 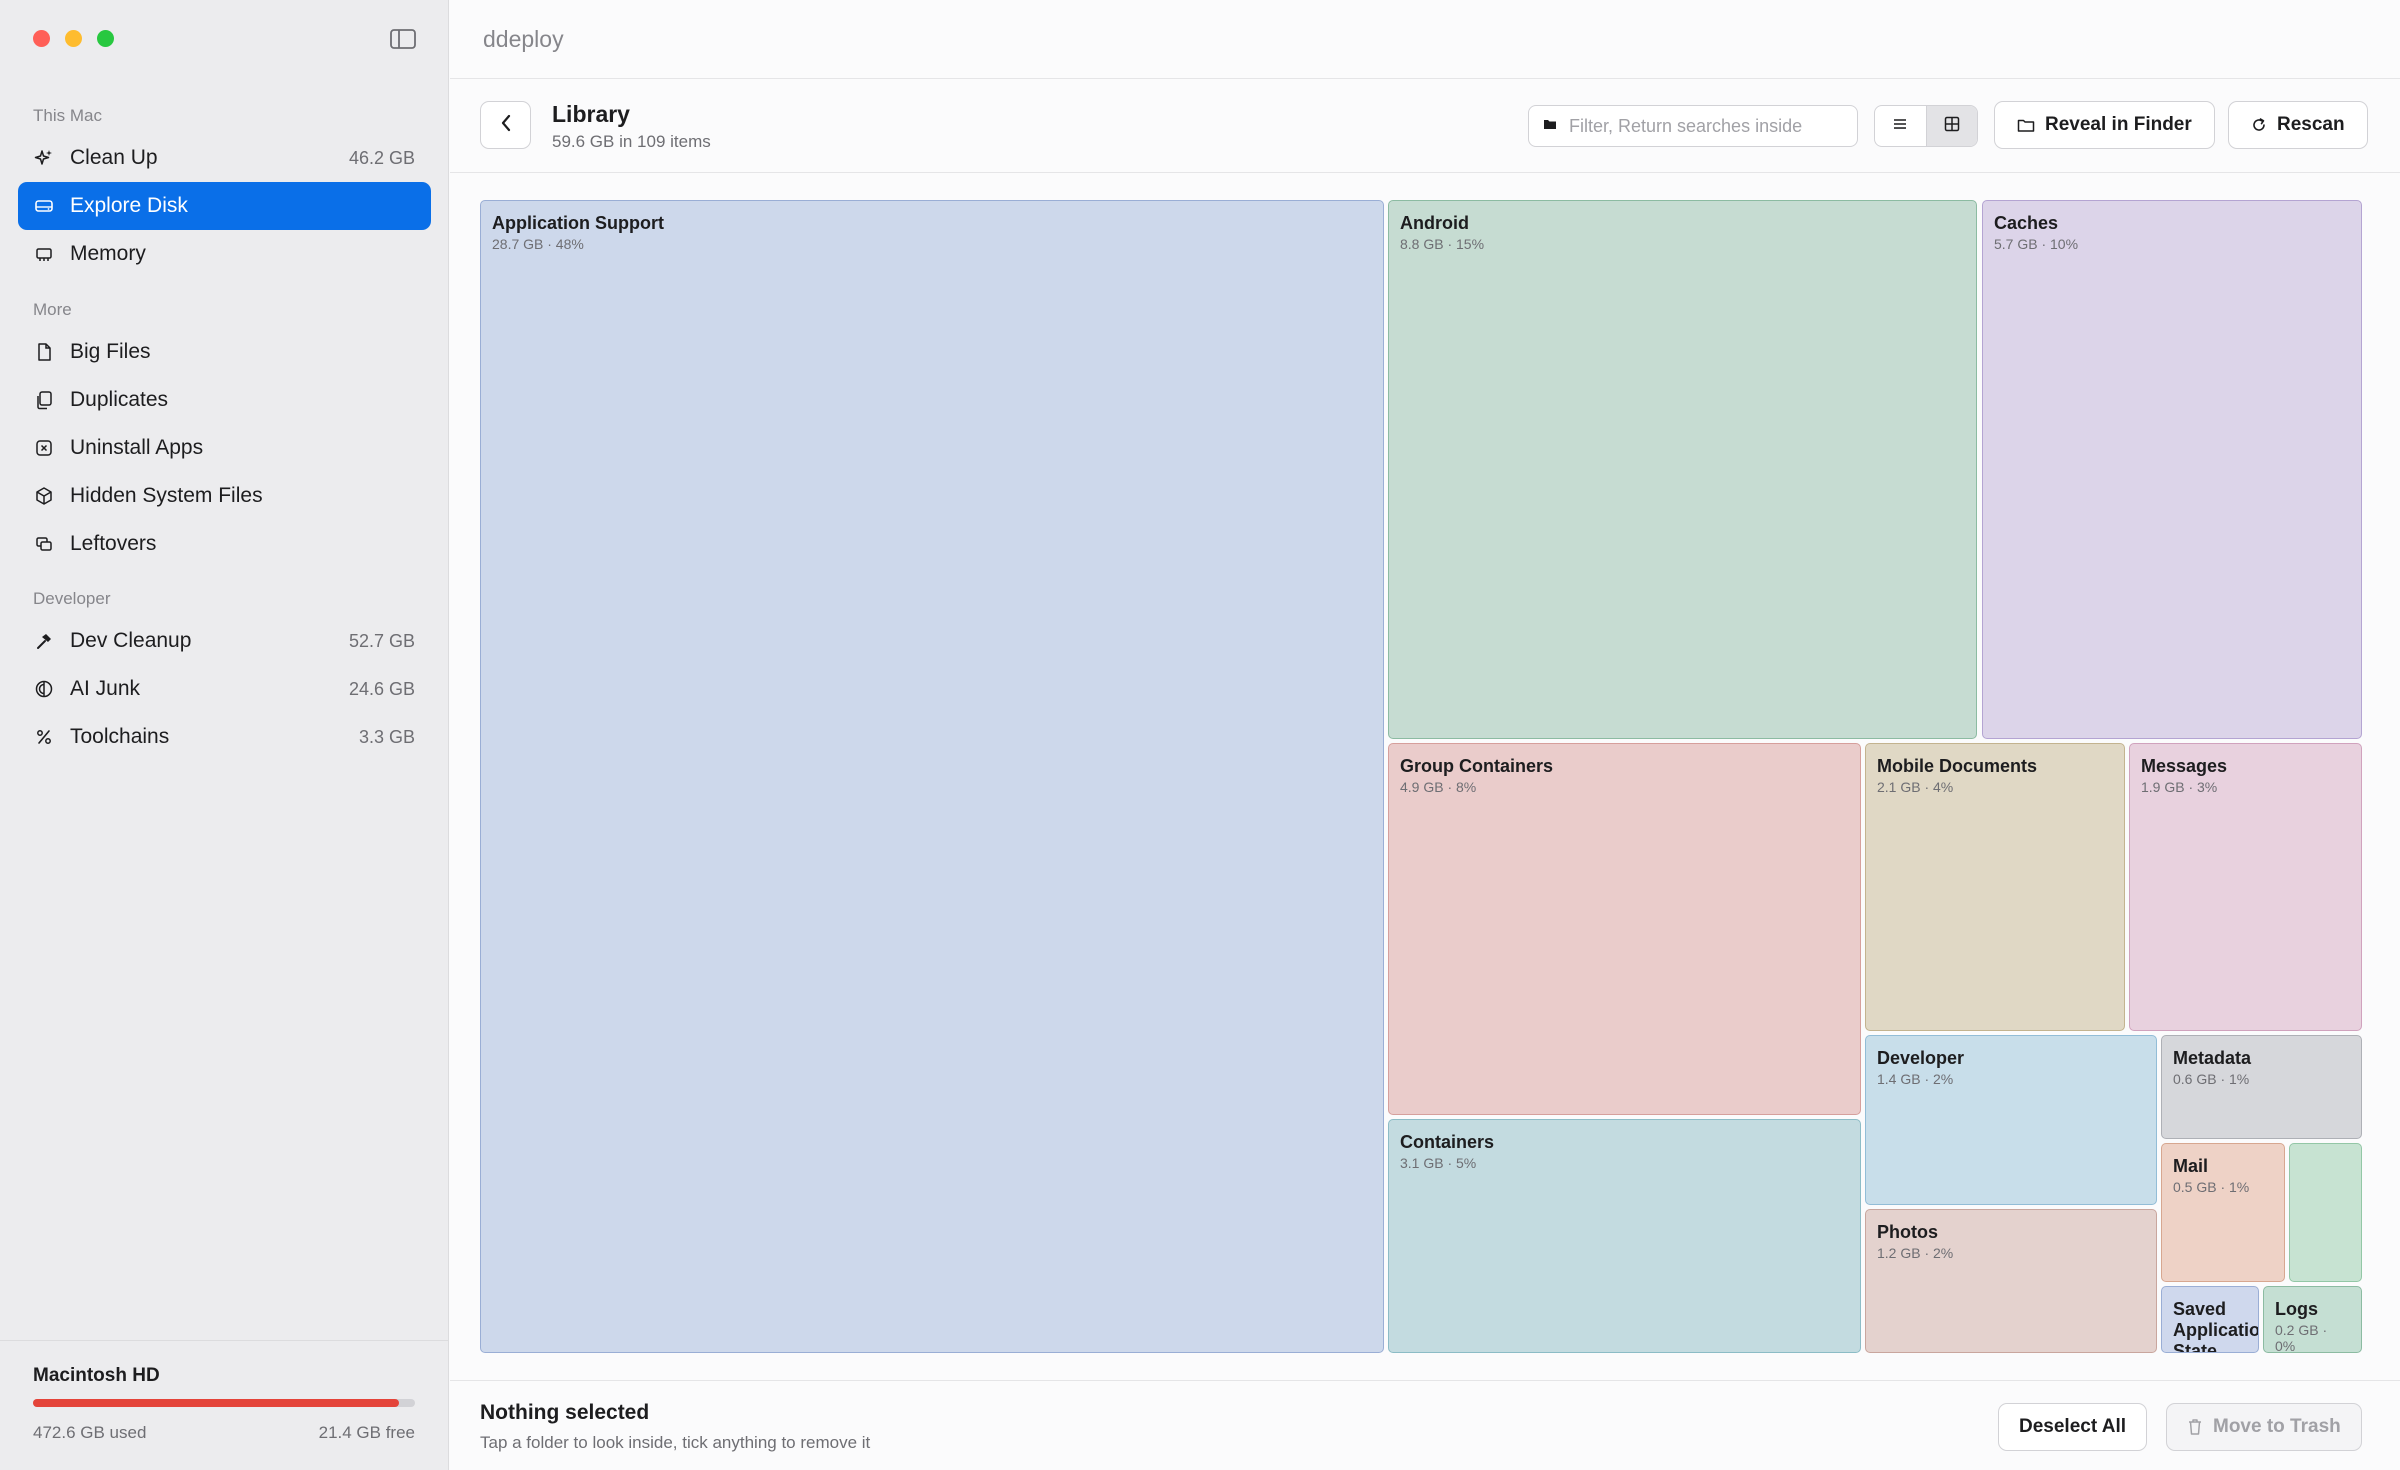 What do you see at coordinates (137, 447) in the screenshot?
I see `sidebar-item-label: Uninstall Apps` at bounding box center [137, 447].